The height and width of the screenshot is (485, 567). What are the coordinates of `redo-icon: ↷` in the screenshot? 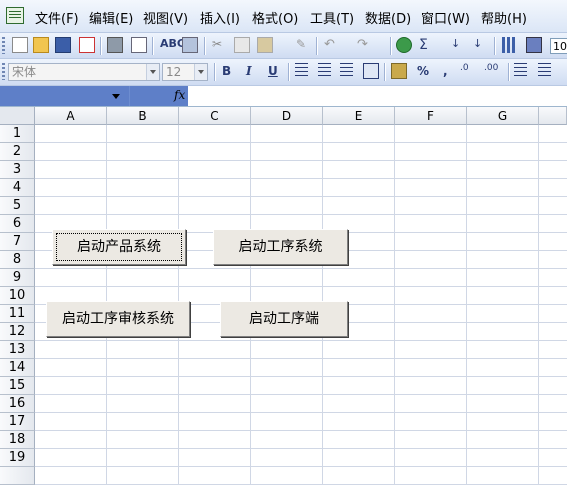 It's located at (365, 45).